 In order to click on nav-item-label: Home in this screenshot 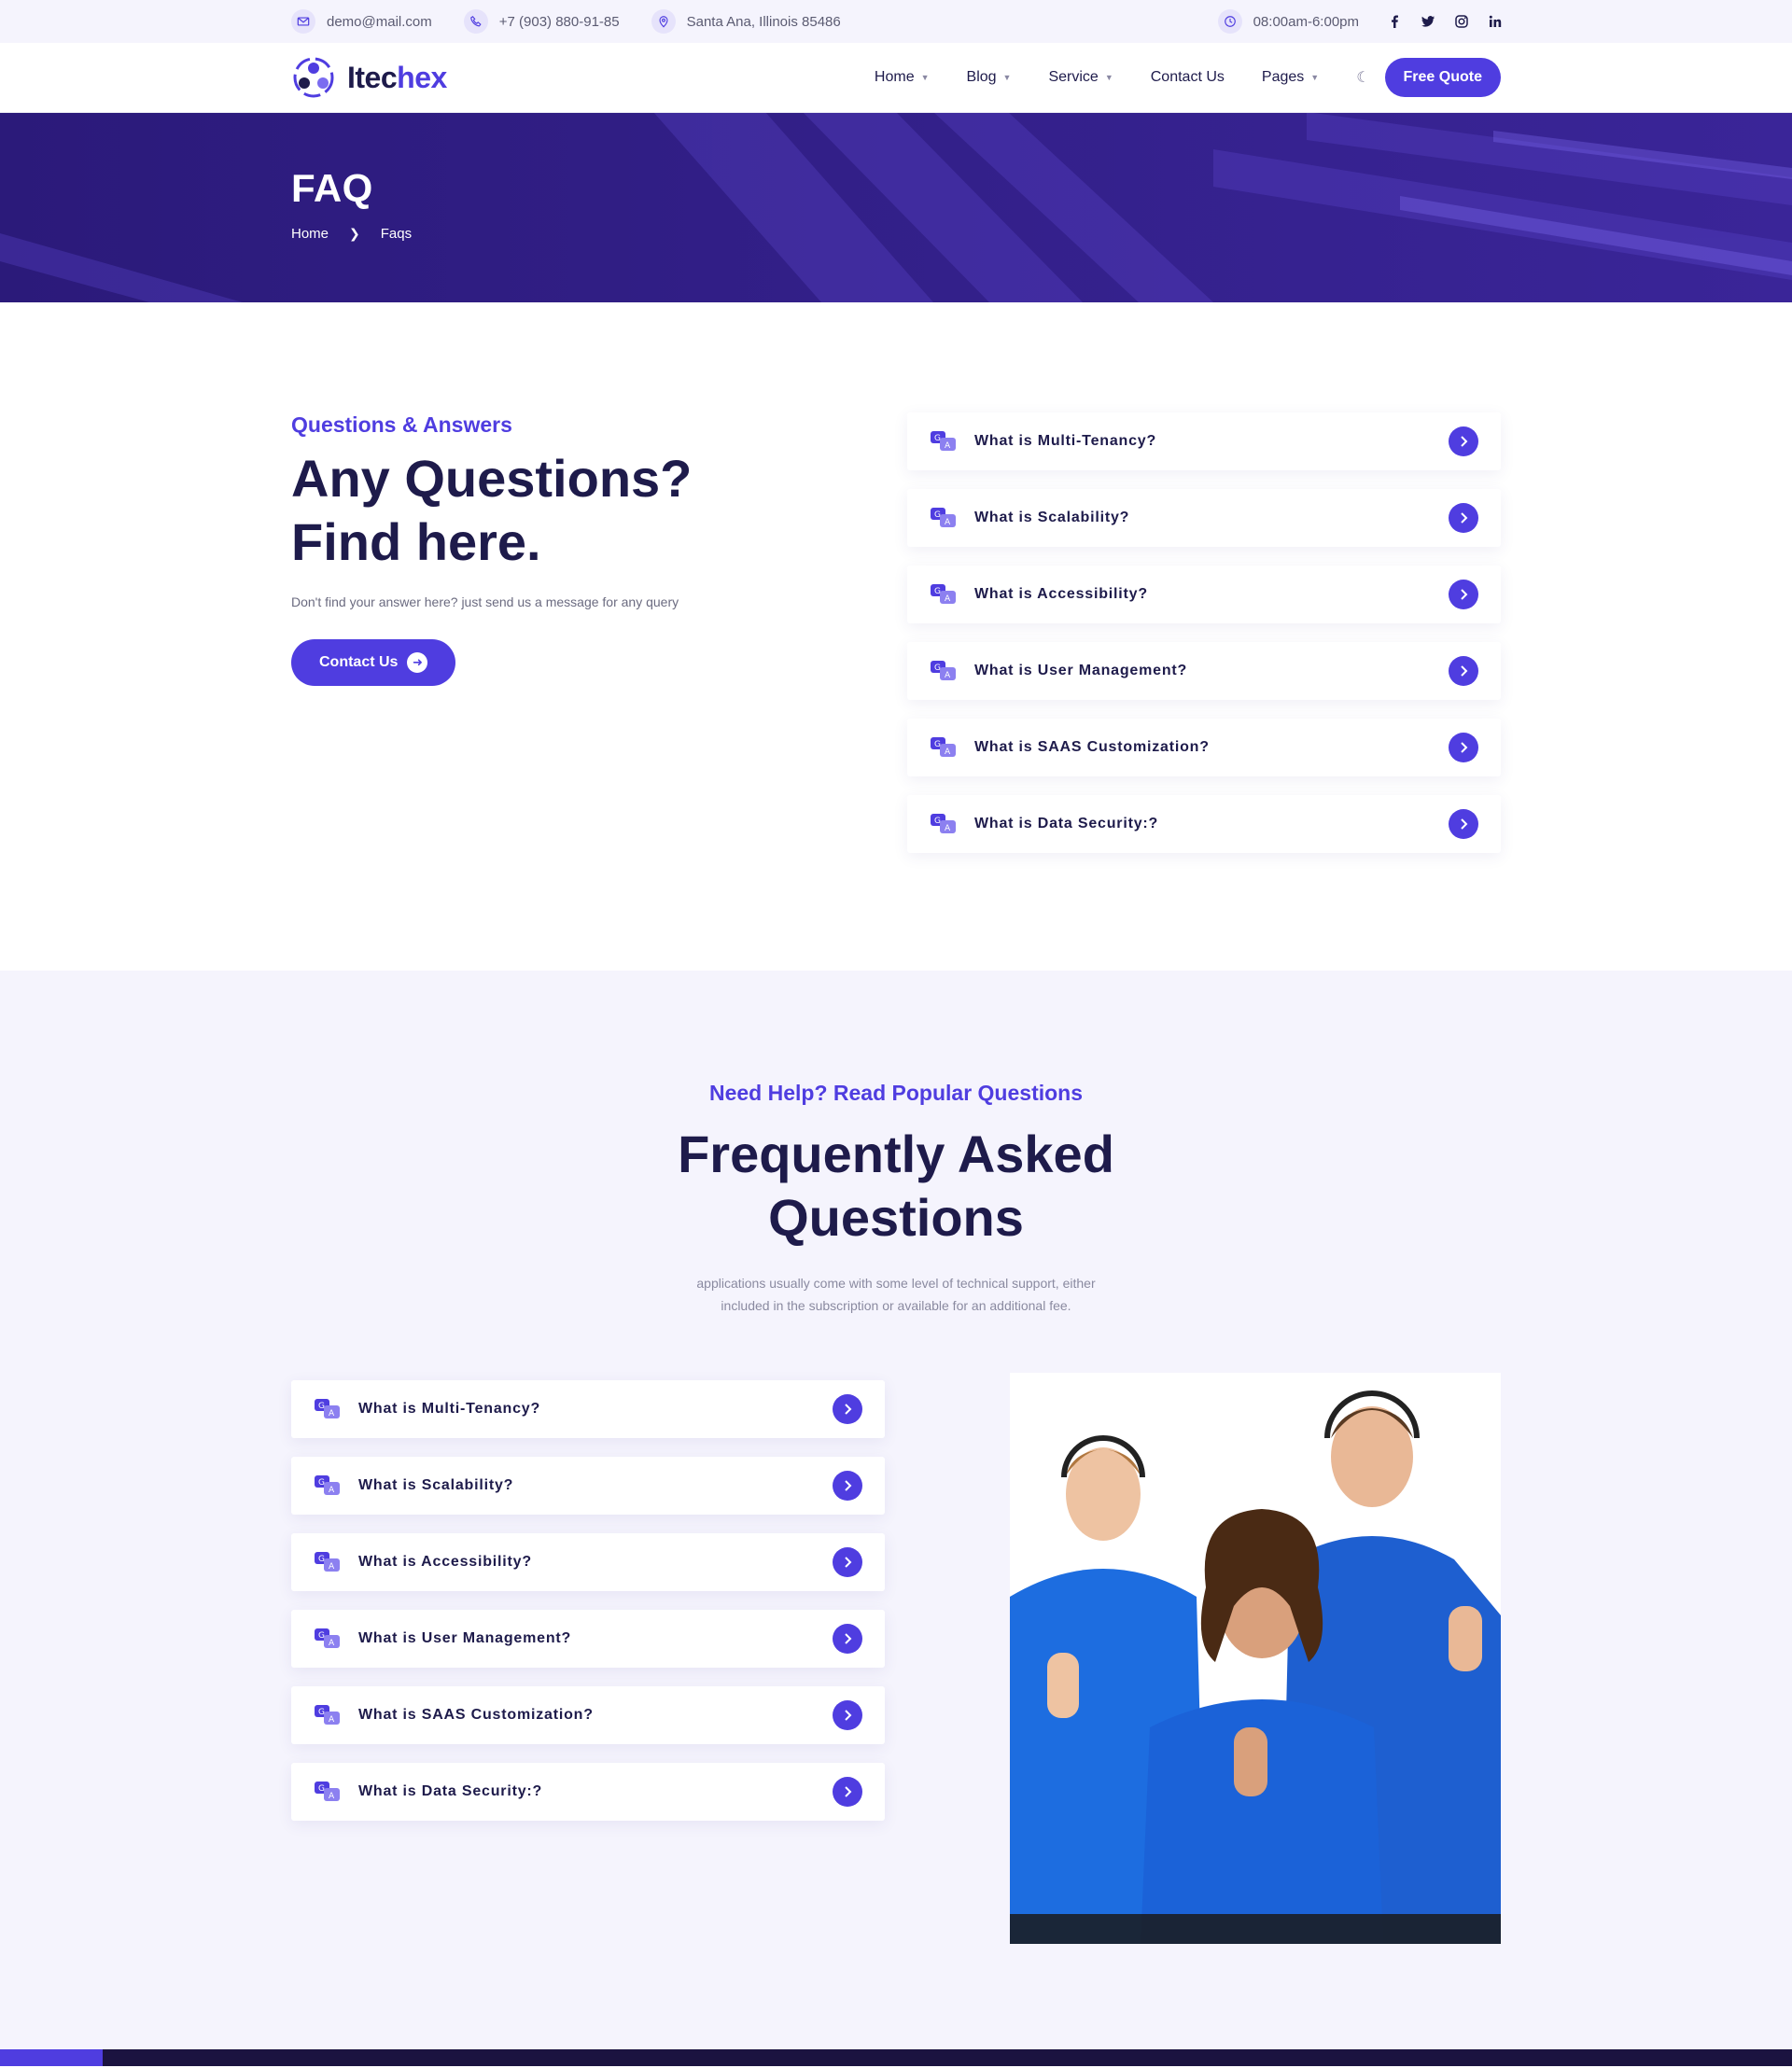, I will do `click(894, 77)`.